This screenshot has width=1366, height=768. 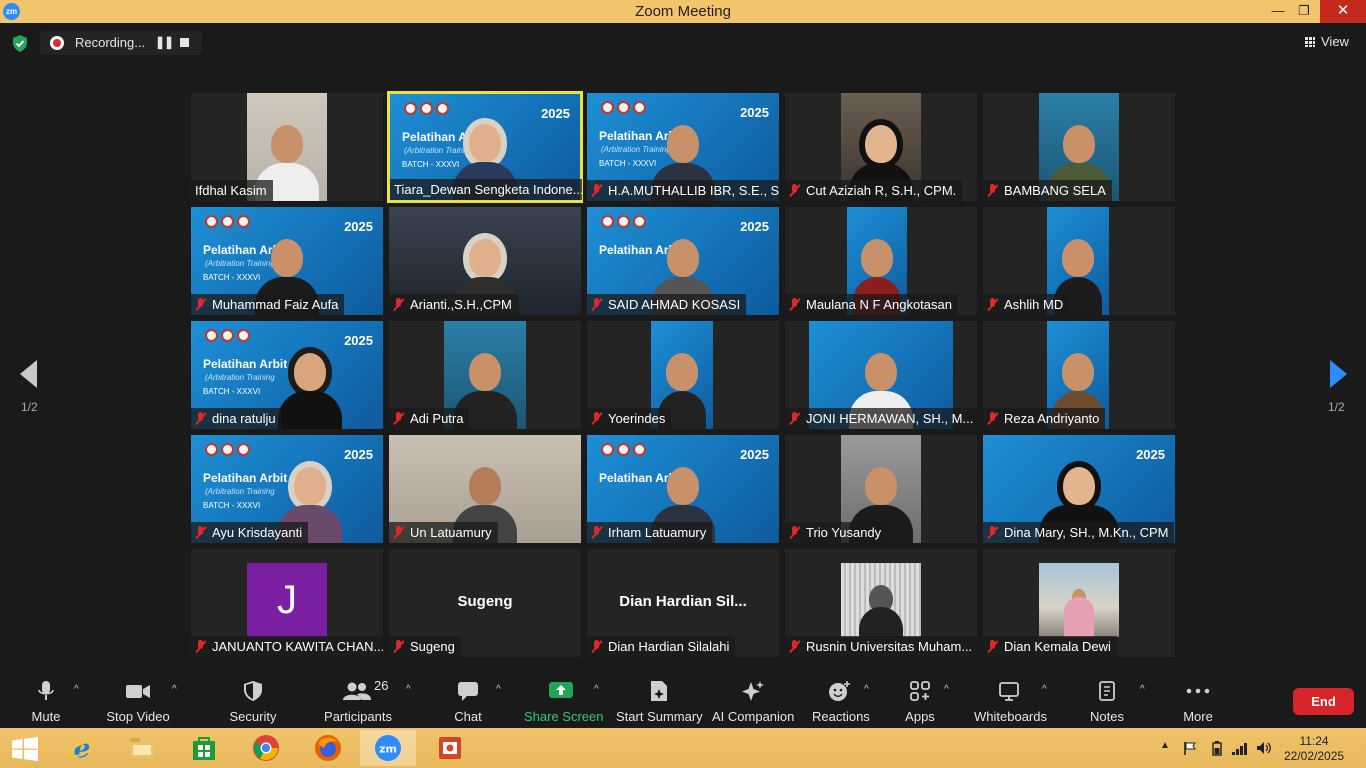 I want to click on taskbar-clock: 11:24 22/02/2025, so click(x=1314, y=749).